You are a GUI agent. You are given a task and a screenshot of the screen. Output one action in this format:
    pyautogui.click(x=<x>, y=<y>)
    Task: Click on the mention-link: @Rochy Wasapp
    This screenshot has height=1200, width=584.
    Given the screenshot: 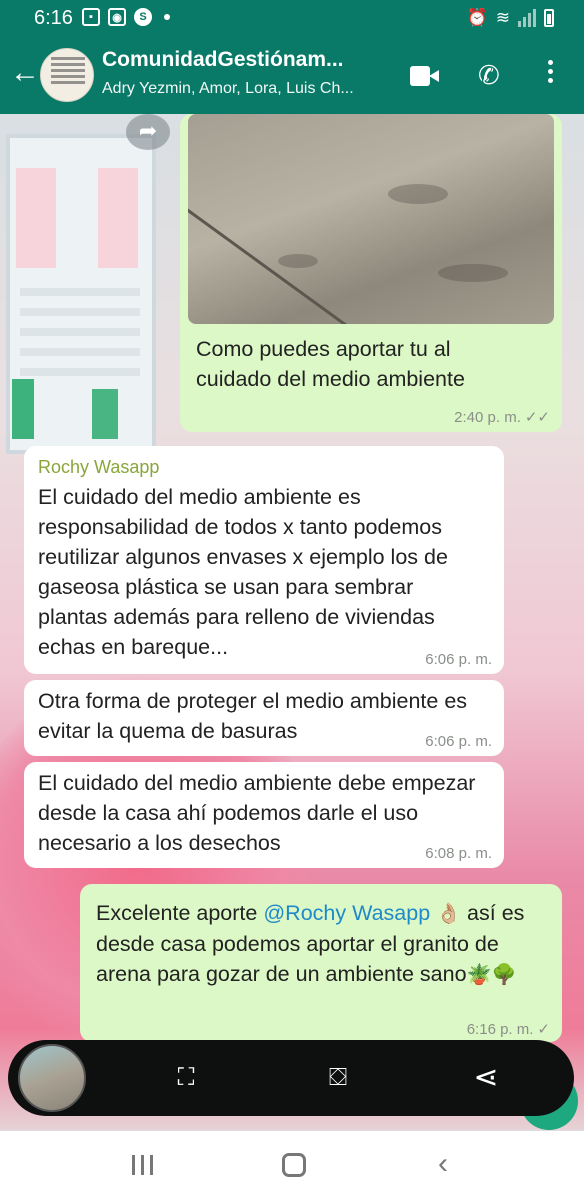 What is the action you would take?
    pyautogui.click(x=346, y=913)
    